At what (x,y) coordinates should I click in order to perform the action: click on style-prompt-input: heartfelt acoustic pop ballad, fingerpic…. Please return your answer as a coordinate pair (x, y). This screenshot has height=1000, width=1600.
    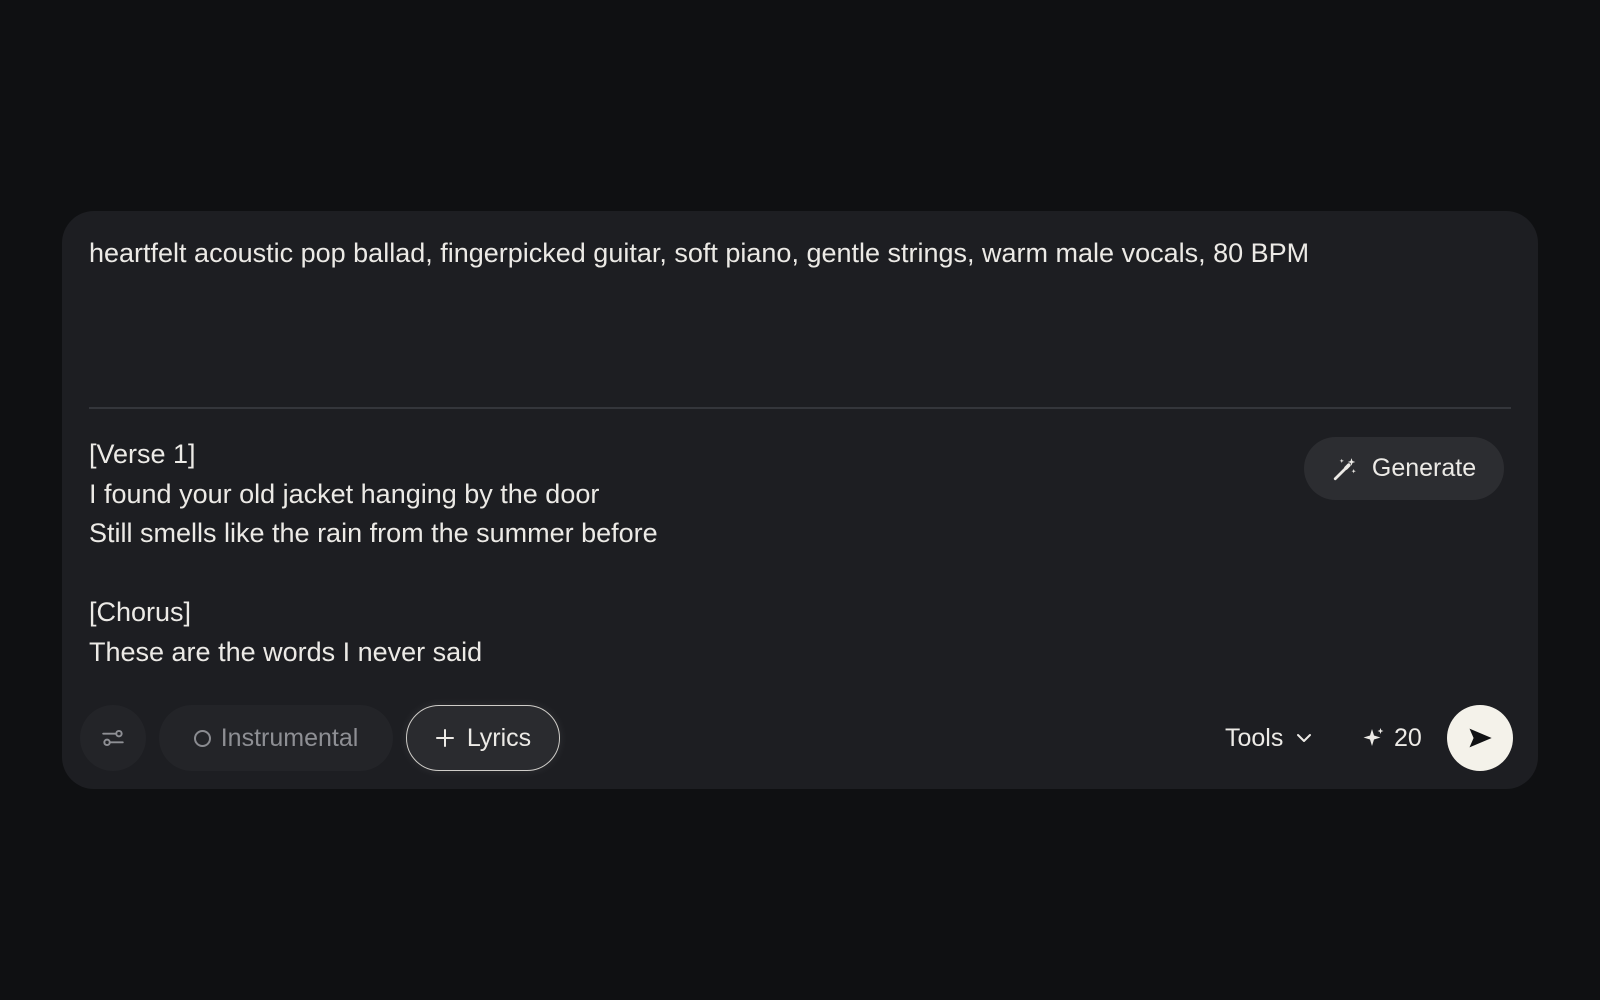
    Looking at the image, I should click on (799, 308).